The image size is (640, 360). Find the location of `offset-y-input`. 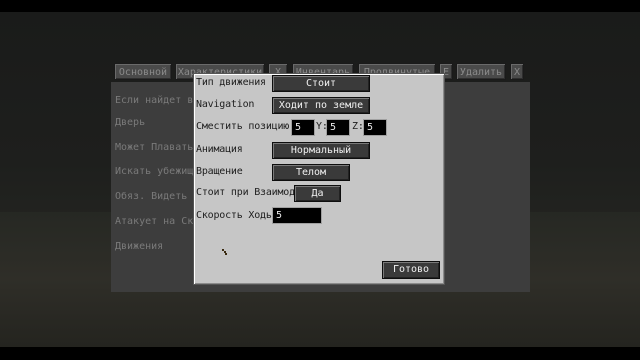

offset-y-input is located at coordinates (338, 127).